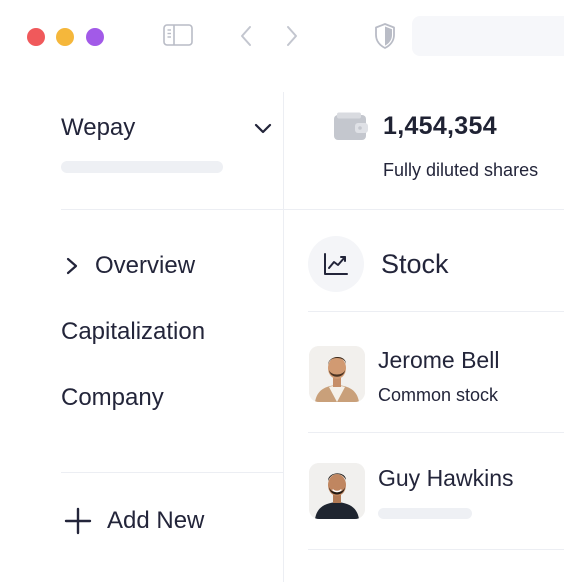  What do you see at coordinates (98, 128) in the screenshot?
I see `company-name: Wepay` at bounding box center [98, 128].